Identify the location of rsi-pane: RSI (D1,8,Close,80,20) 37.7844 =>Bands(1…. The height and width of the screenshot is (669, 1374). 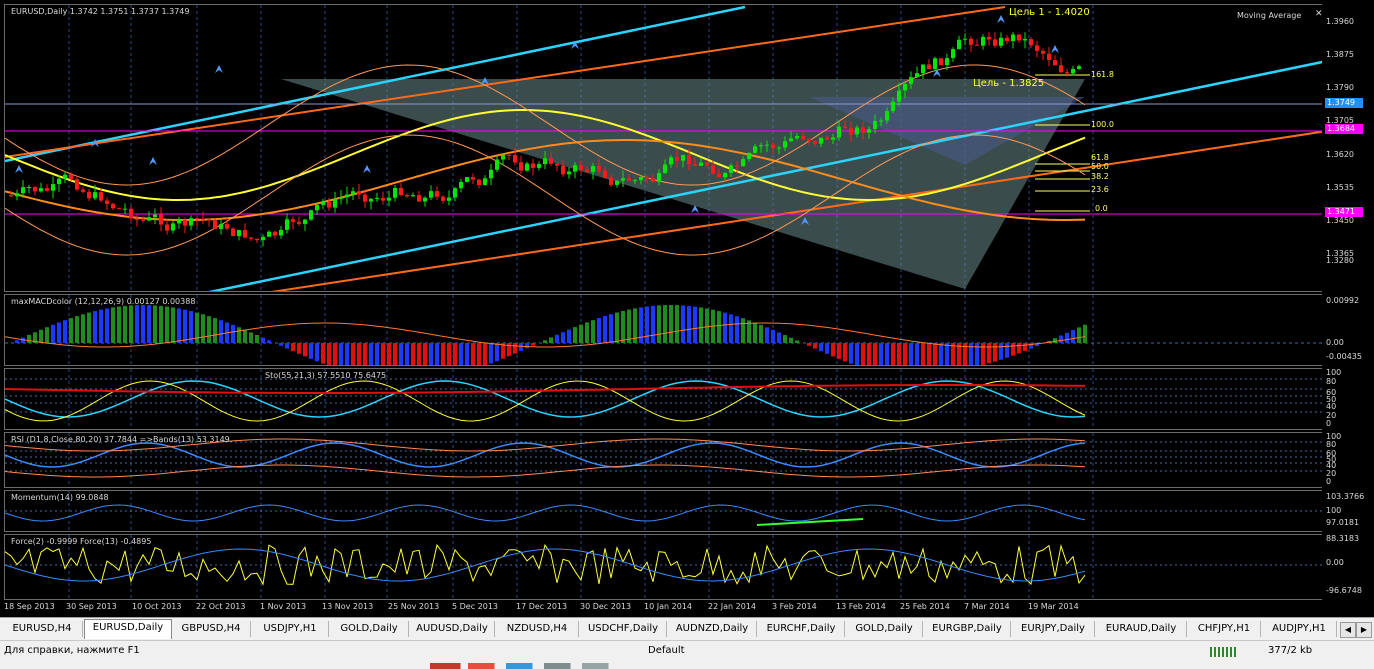
(665, 460).